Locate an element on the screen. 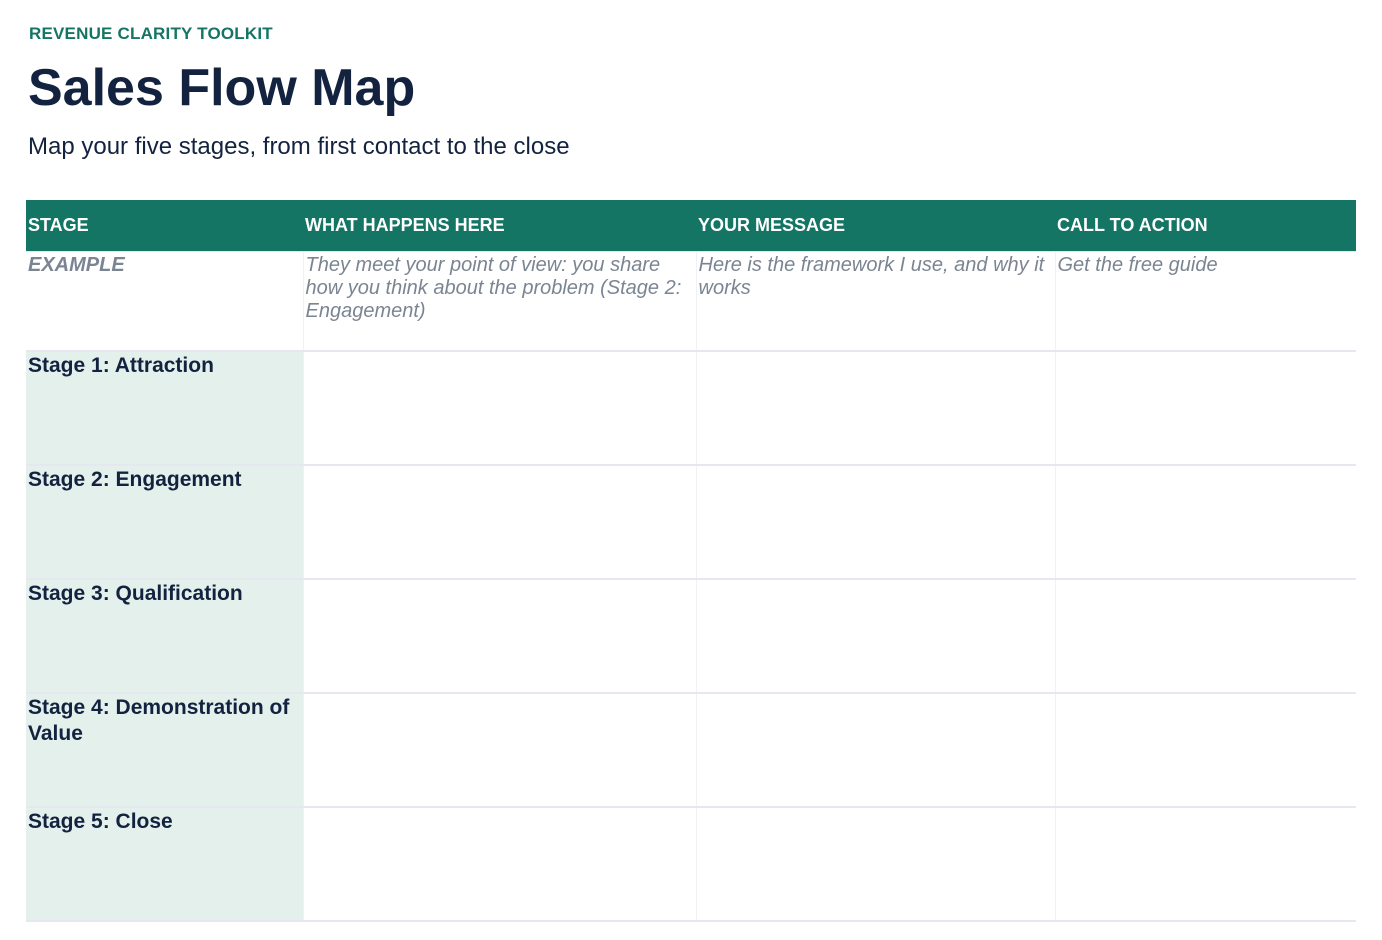 Image resolution: width=1382 pixels, height=940 pixels. column-header-what-happens: WHAT HAPPENS HERE is located at coordinates (499, 226).